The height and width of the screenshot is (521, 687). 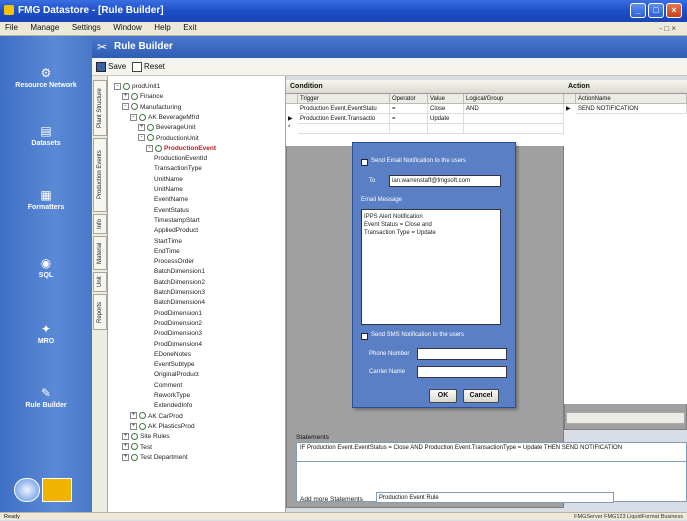 What do you see at coordinates (100, 282) in the screenshot?
I see `tab-unit: Unit` at bounding box center [100, 282].